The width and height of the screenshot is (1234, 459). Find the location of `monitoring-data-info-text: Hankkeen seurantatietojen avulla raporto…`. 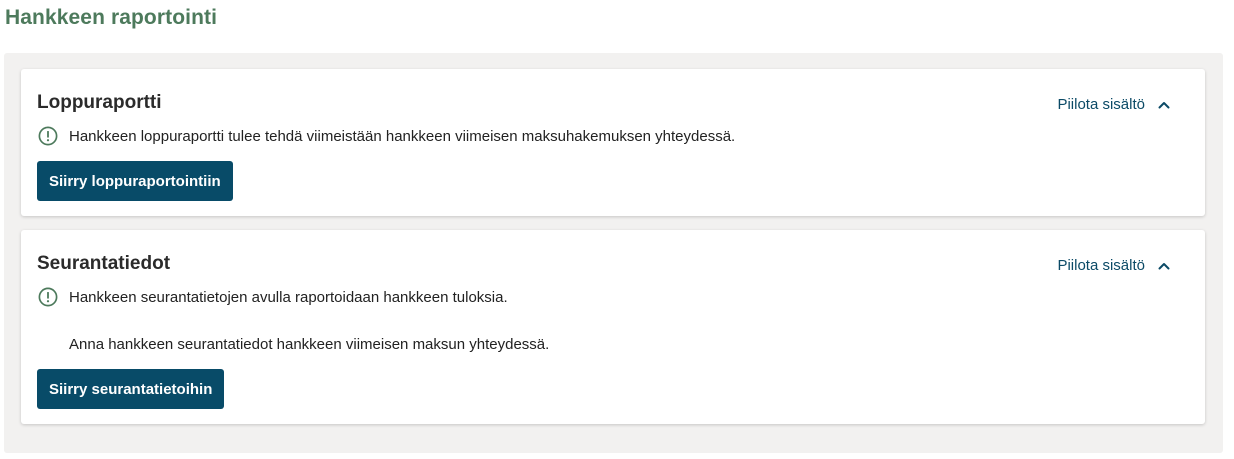

monitoring-data-info-text: Hankkeen seurantatietojen avulla raporto… is located at coordinates (288, 297).